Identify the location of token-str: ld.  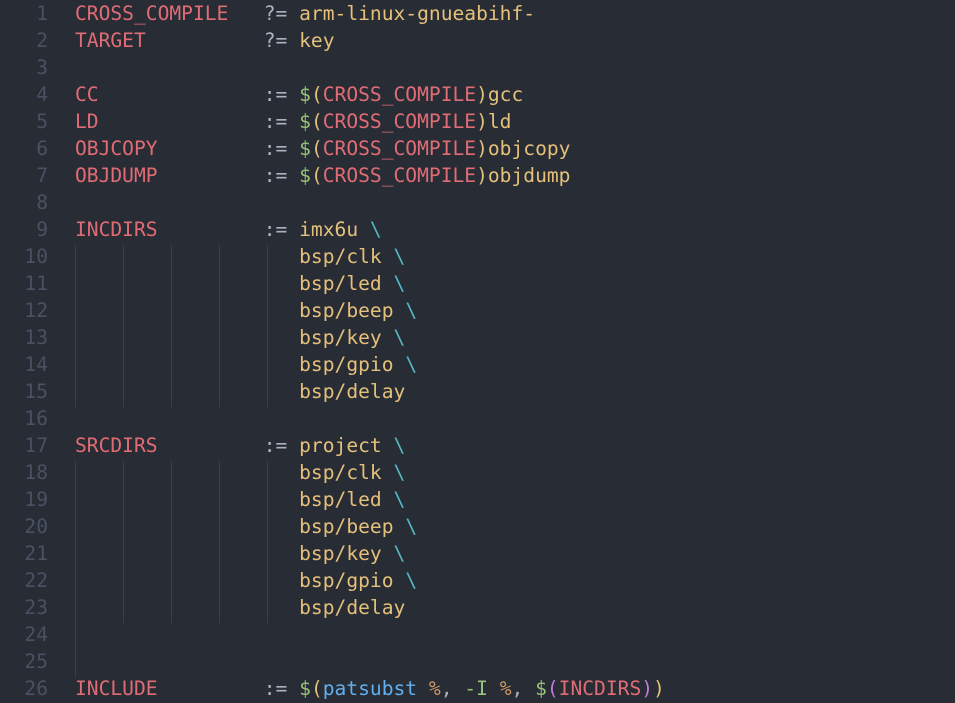
(499, 121).